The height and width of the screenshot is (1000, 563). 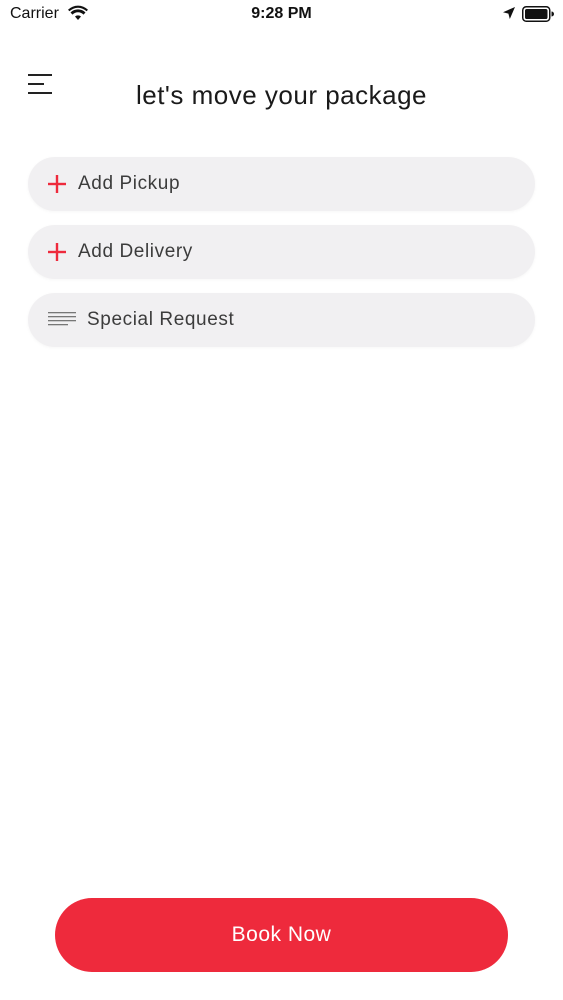 I want to click on add-delivery-label: Add Delivery, so click(x=135, y=251).